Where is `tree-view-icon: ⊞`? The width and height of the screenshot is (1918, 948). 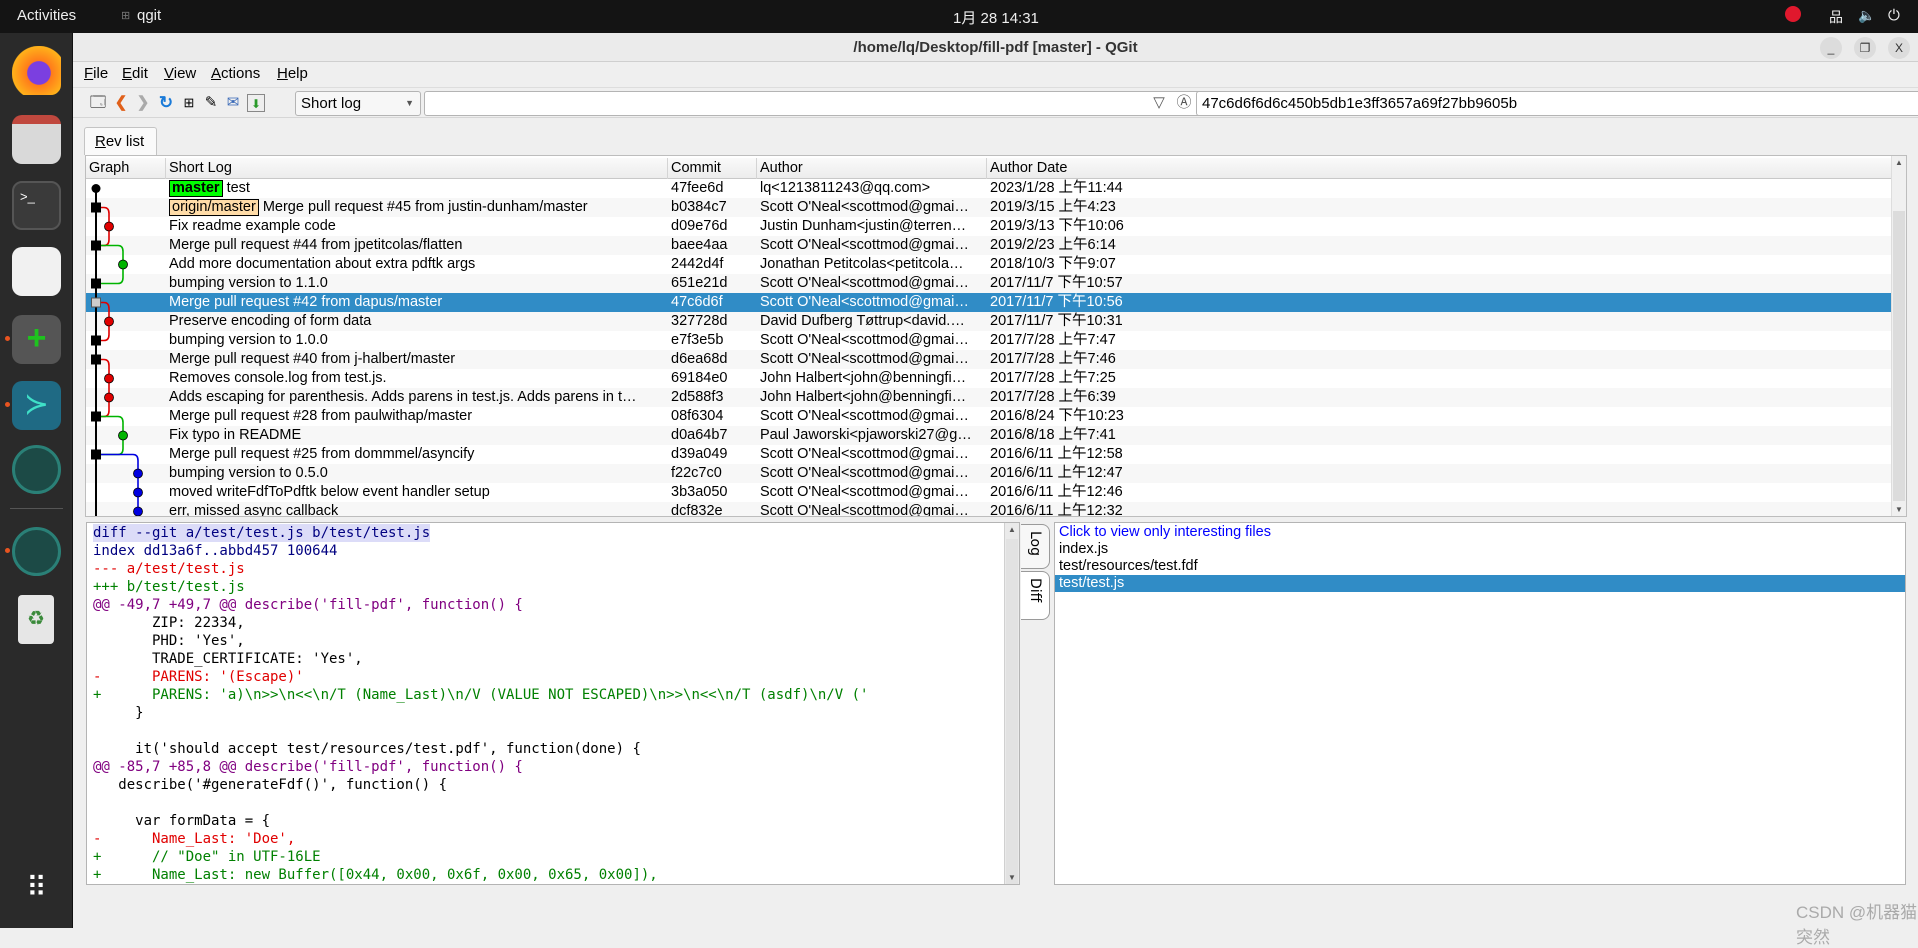
tree-view-icon: ⊞ is located at coordinates (189, 103).